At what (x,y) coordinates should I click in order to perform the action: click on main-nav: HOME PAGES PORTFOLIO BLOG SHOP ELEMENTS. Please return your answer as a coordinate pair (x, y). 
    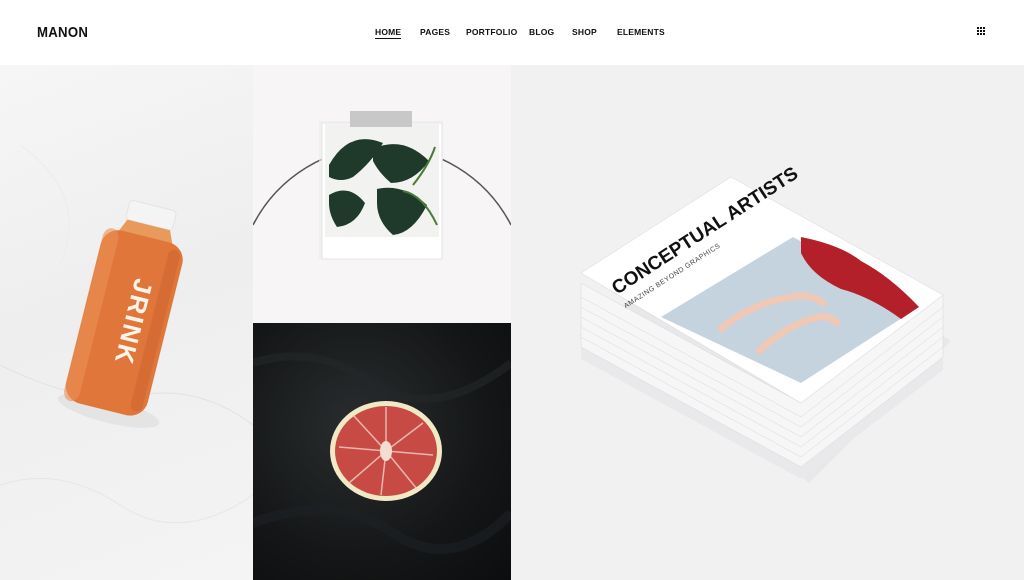
    Looking at the image, I should click on (512, 34).